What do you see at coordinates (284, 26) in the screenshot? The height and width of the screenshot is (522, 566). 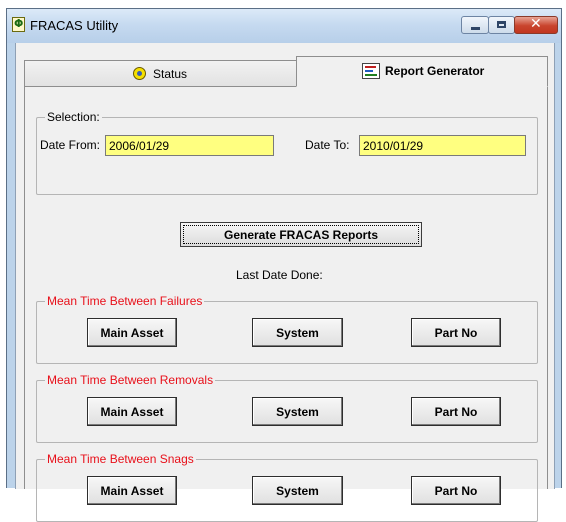 I see `title-bar: Φ FRACAS Utility ✕` at bounding box center [284, 26].